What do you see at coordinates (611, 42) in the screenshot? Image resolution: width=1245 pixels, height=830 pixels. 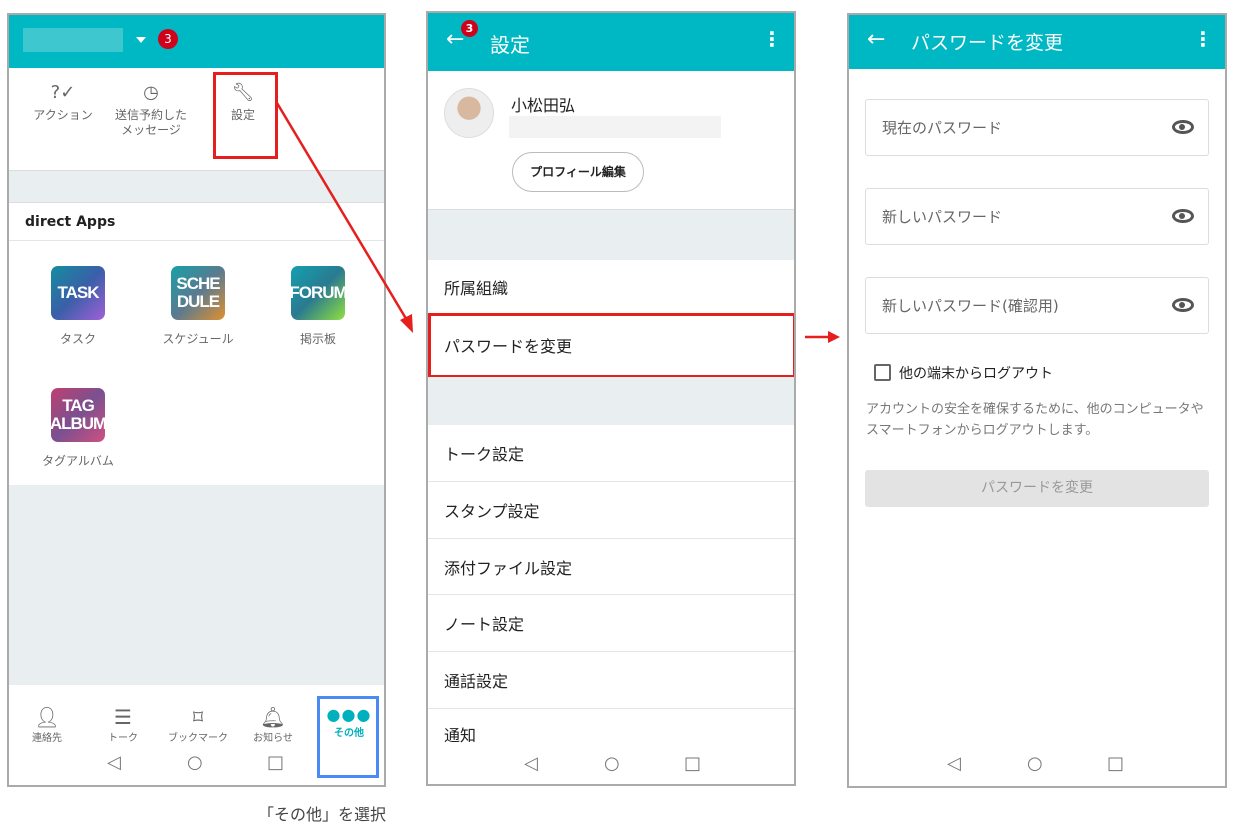 I see `app-header: ← 3 設定 ⋮` at bounding box center [611, 42].